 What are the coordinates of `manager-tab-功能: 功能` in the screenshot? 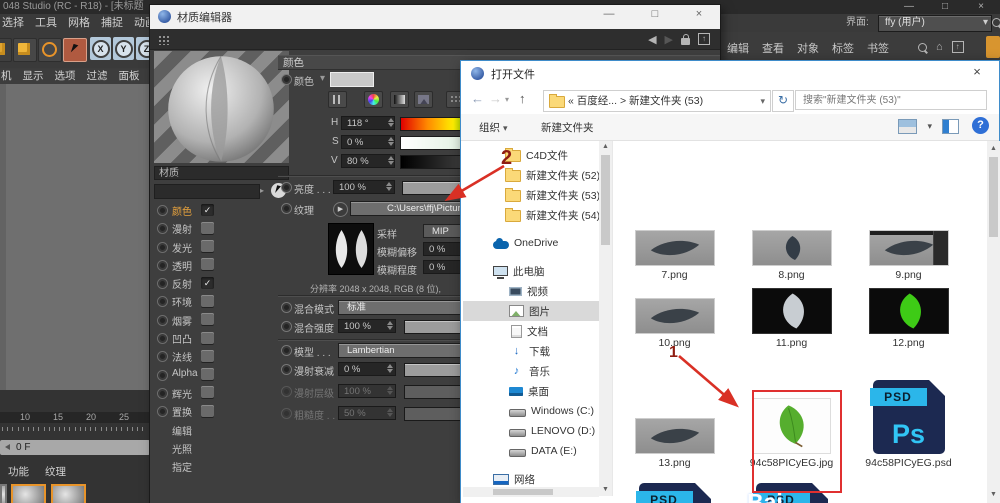 It's located at (18, 471).